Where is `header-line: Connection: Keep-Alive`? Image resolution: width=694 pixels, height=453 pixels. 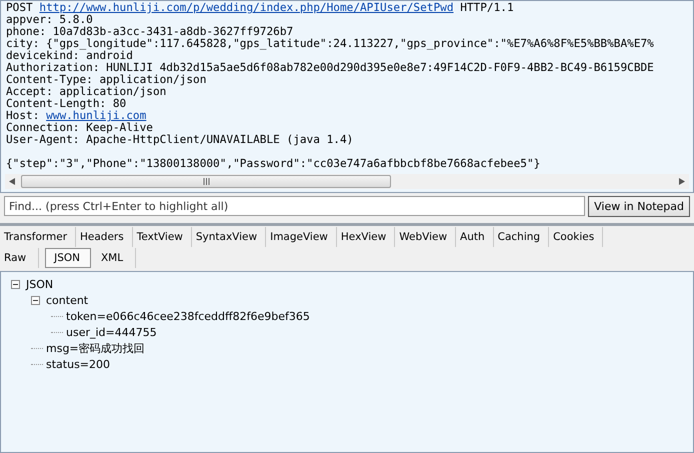 header-line: Connection: Keep-Alive is located at coordinates (80, 128).